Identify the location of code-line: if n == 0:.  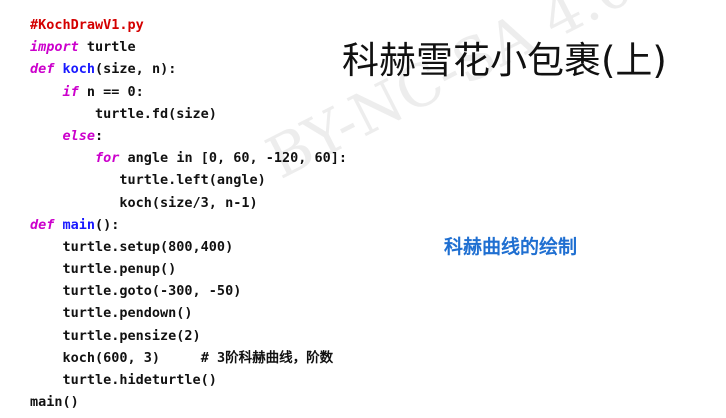
(188, 92).